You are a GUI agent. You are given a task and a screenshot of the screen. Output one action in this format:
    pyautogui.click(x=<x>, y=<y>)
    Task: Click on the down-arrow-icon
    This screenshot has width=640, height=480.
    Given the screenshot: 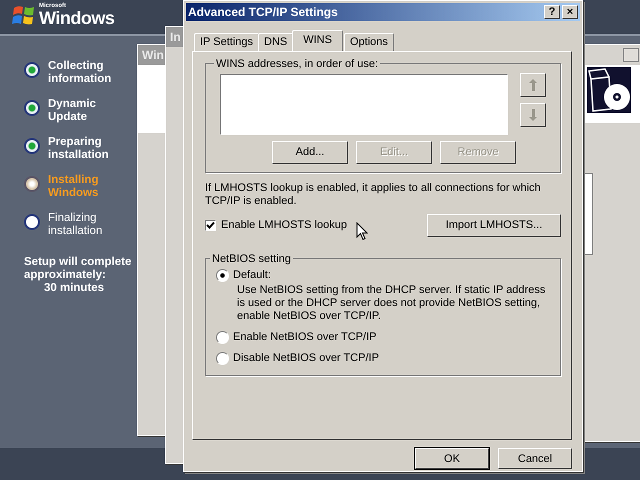 What is the action you would take?
    pyautogui.click(x=533, y=114)
    